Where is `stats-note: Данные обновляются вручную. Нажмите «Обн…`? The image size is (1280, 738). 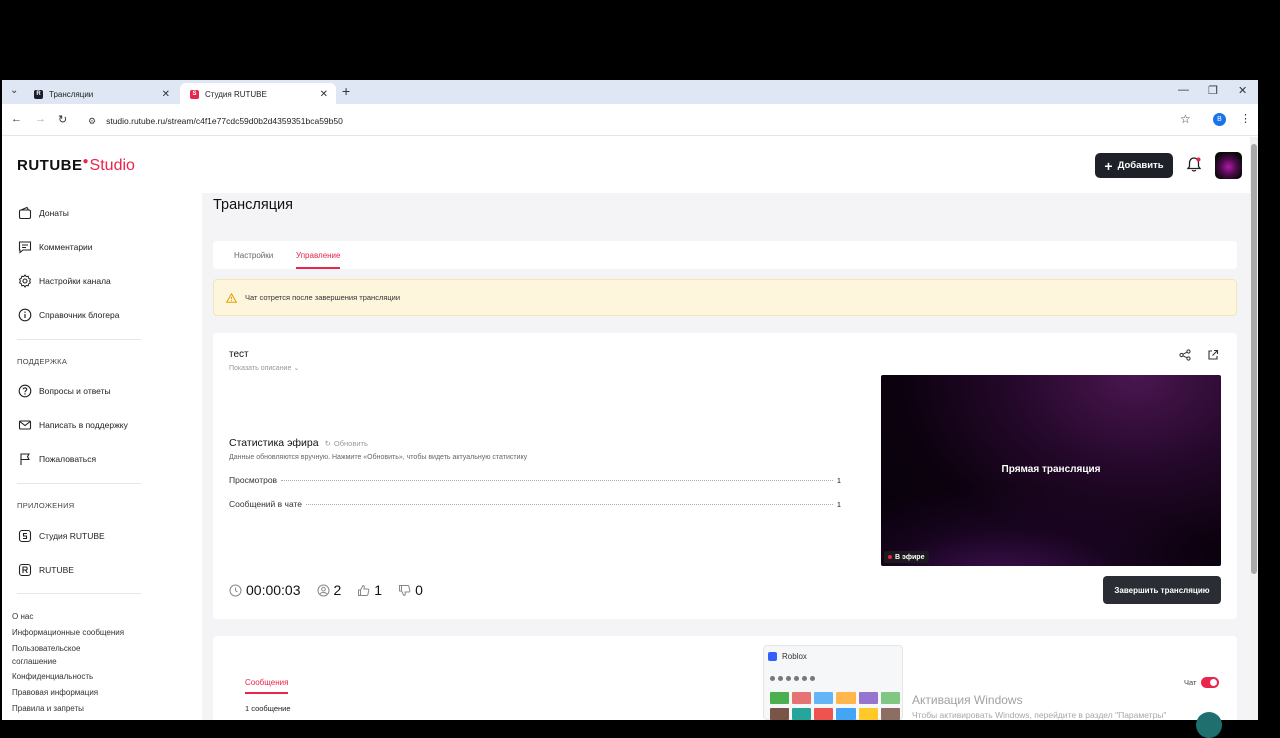 stats-note: Данные обновляются вручную. Нажмите «Обн… is located at coordinates (378, 457).